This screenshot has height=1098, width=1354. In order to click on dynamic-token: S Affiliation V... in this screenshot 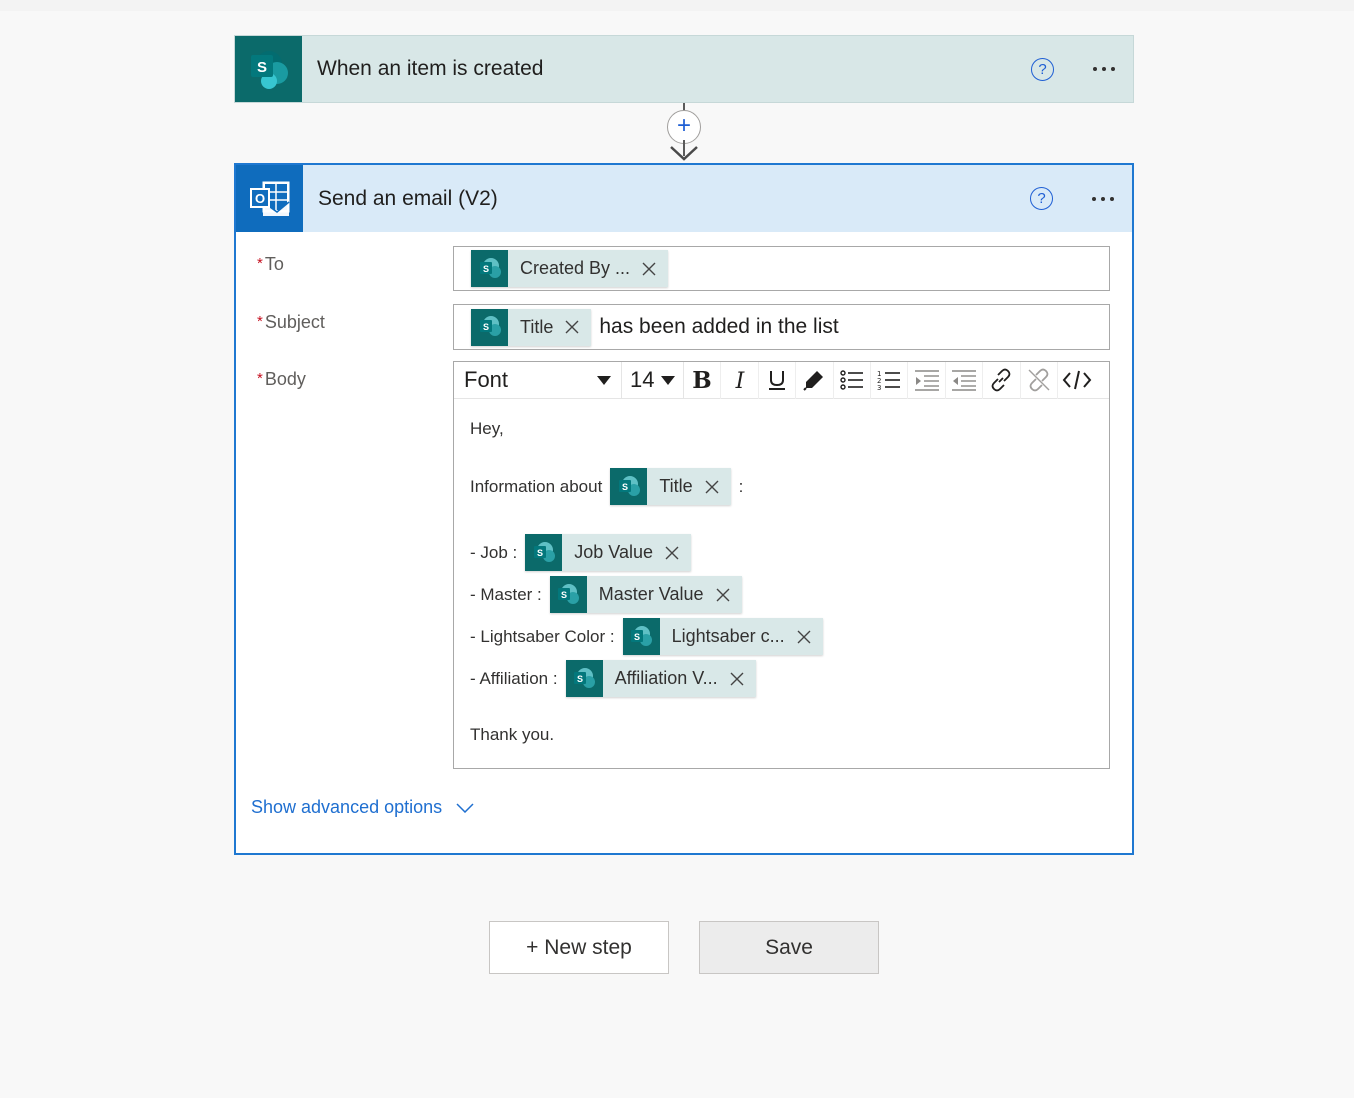, I will do `click(660, 678)`.